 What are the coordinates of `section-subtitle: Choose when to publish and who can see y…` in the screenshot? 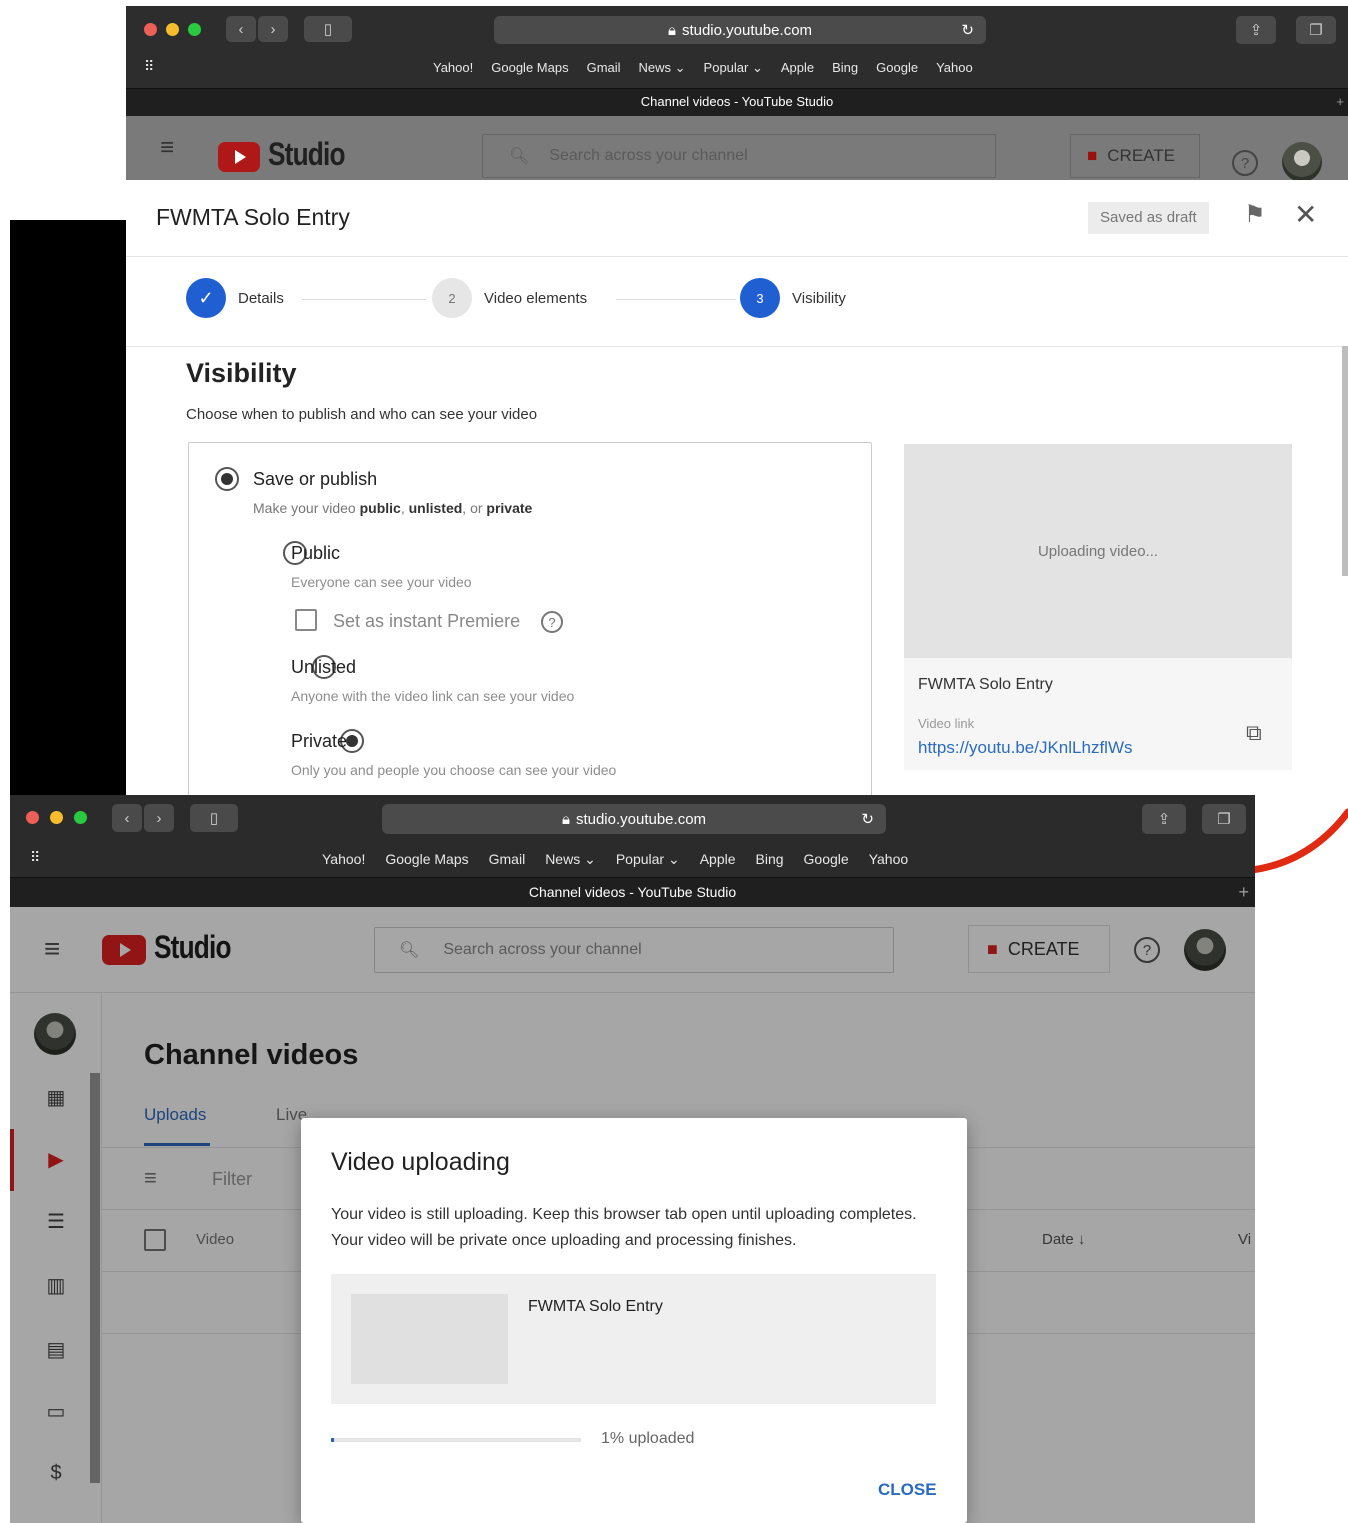 It's located at (362, 414).